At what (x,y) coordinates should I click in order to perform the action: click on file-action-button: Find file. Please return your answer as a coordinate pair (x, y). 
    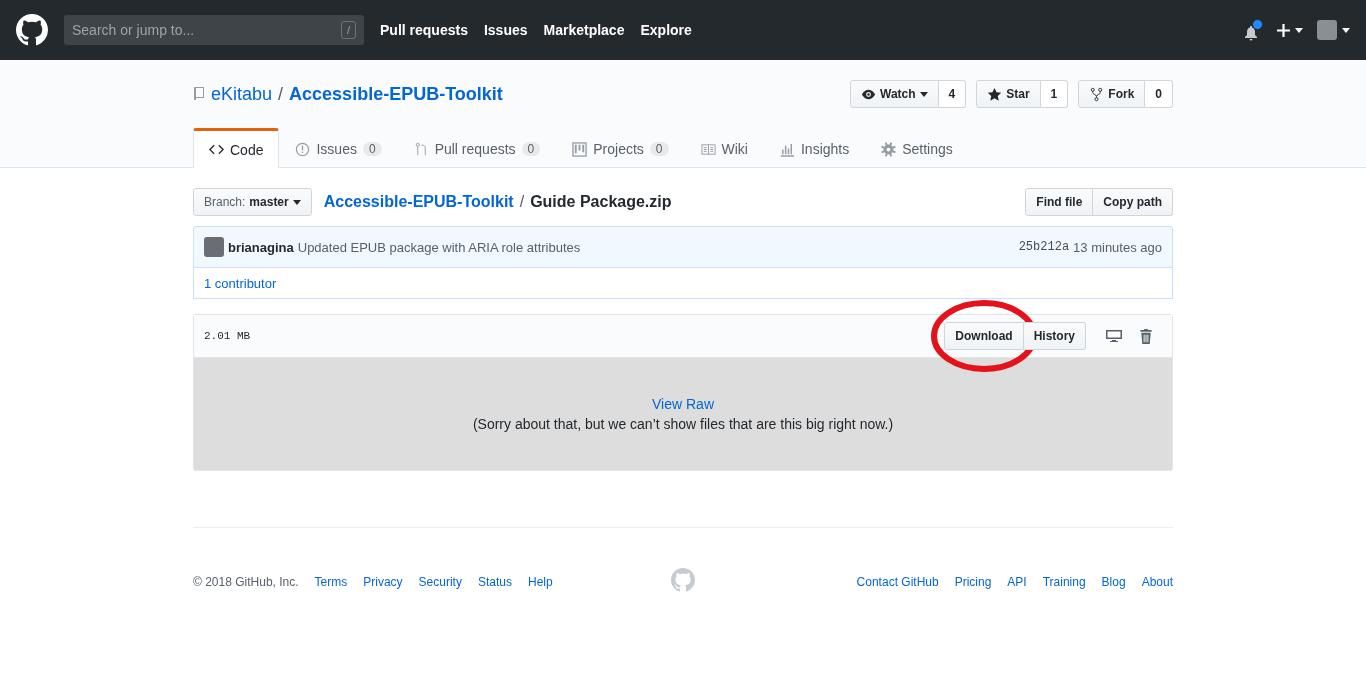
    Looking at the image, I should click on (1059, 202).